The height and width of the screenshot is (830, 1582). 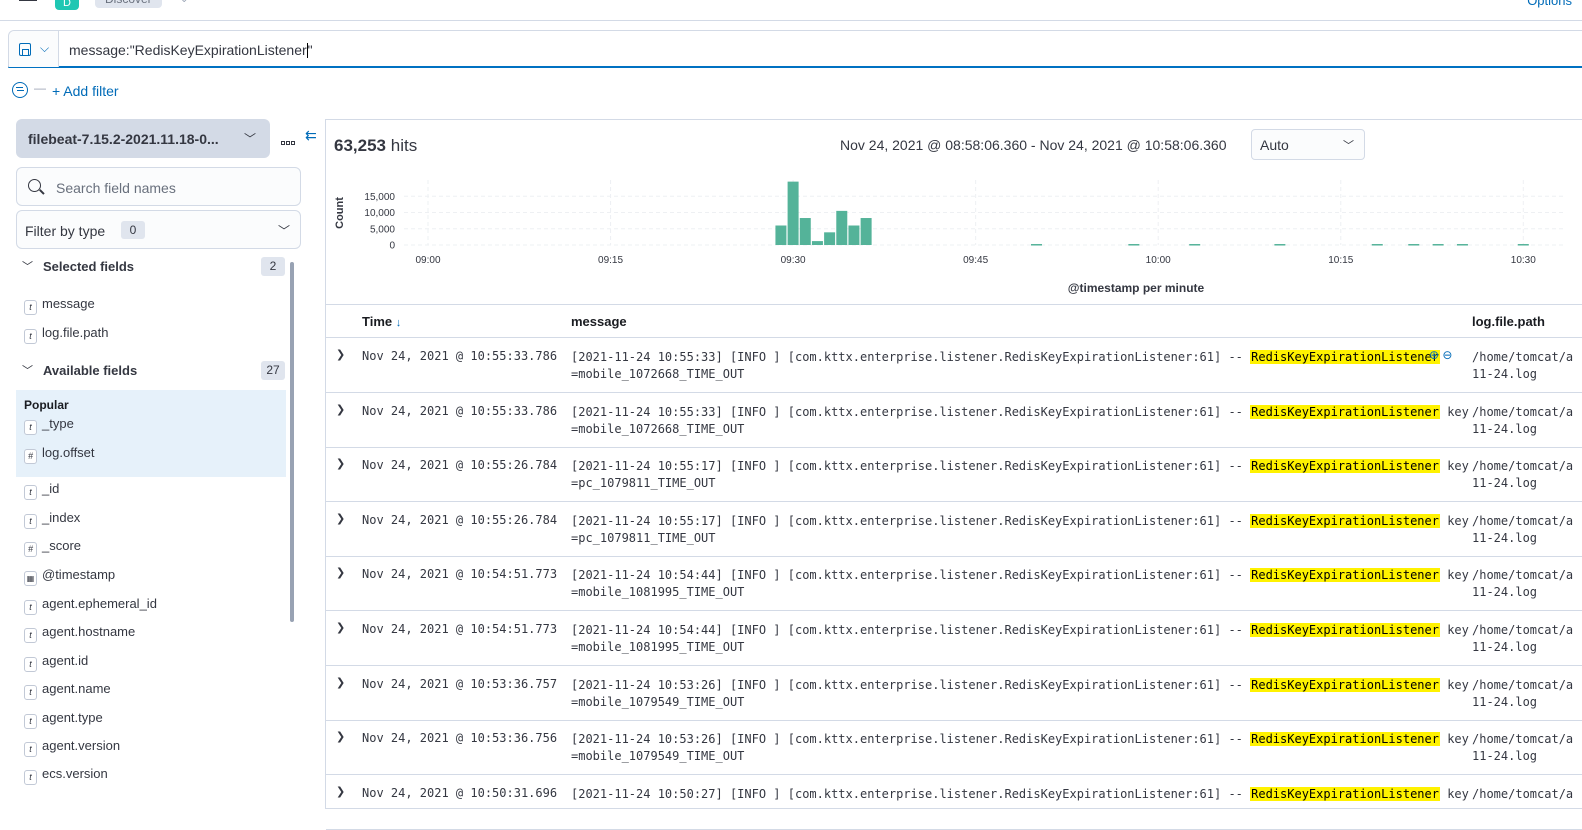 I want to click on filter-type-count-badge: 0, so click(x=133, y=230).